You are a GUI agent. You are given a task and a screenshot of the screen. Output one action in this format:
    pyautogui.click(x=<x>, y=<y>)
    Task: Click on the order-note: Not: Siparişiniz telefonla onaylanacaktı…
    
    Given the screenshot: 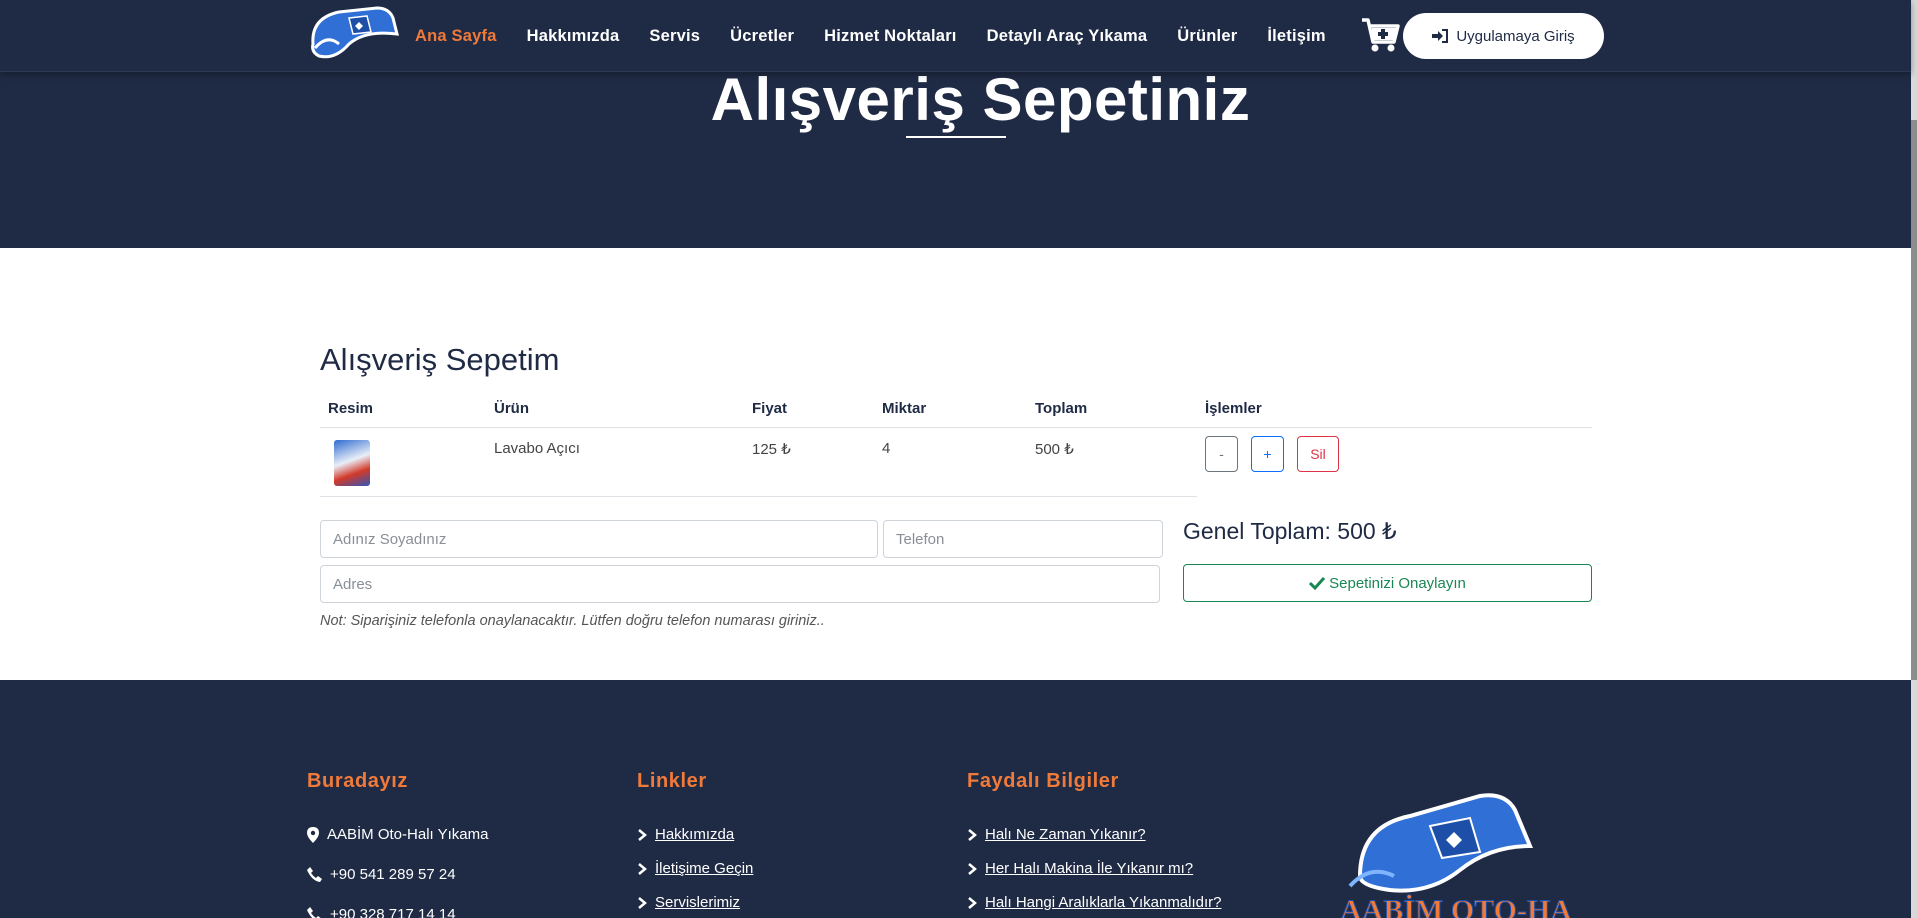 What is the action you would take?
    pyautogui.click(x=572, y=621)
    